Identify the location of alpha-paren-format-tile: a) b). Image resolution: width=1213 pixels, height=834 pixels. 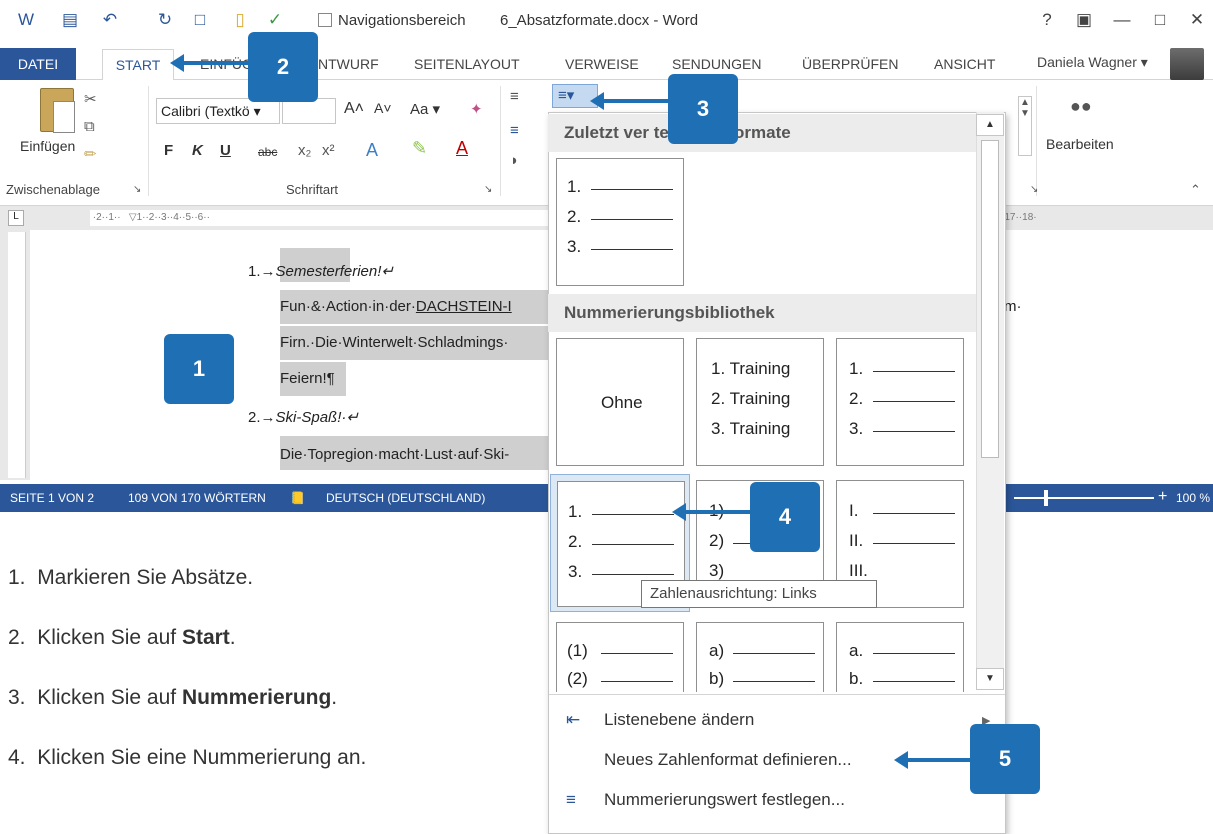
(760, 657).